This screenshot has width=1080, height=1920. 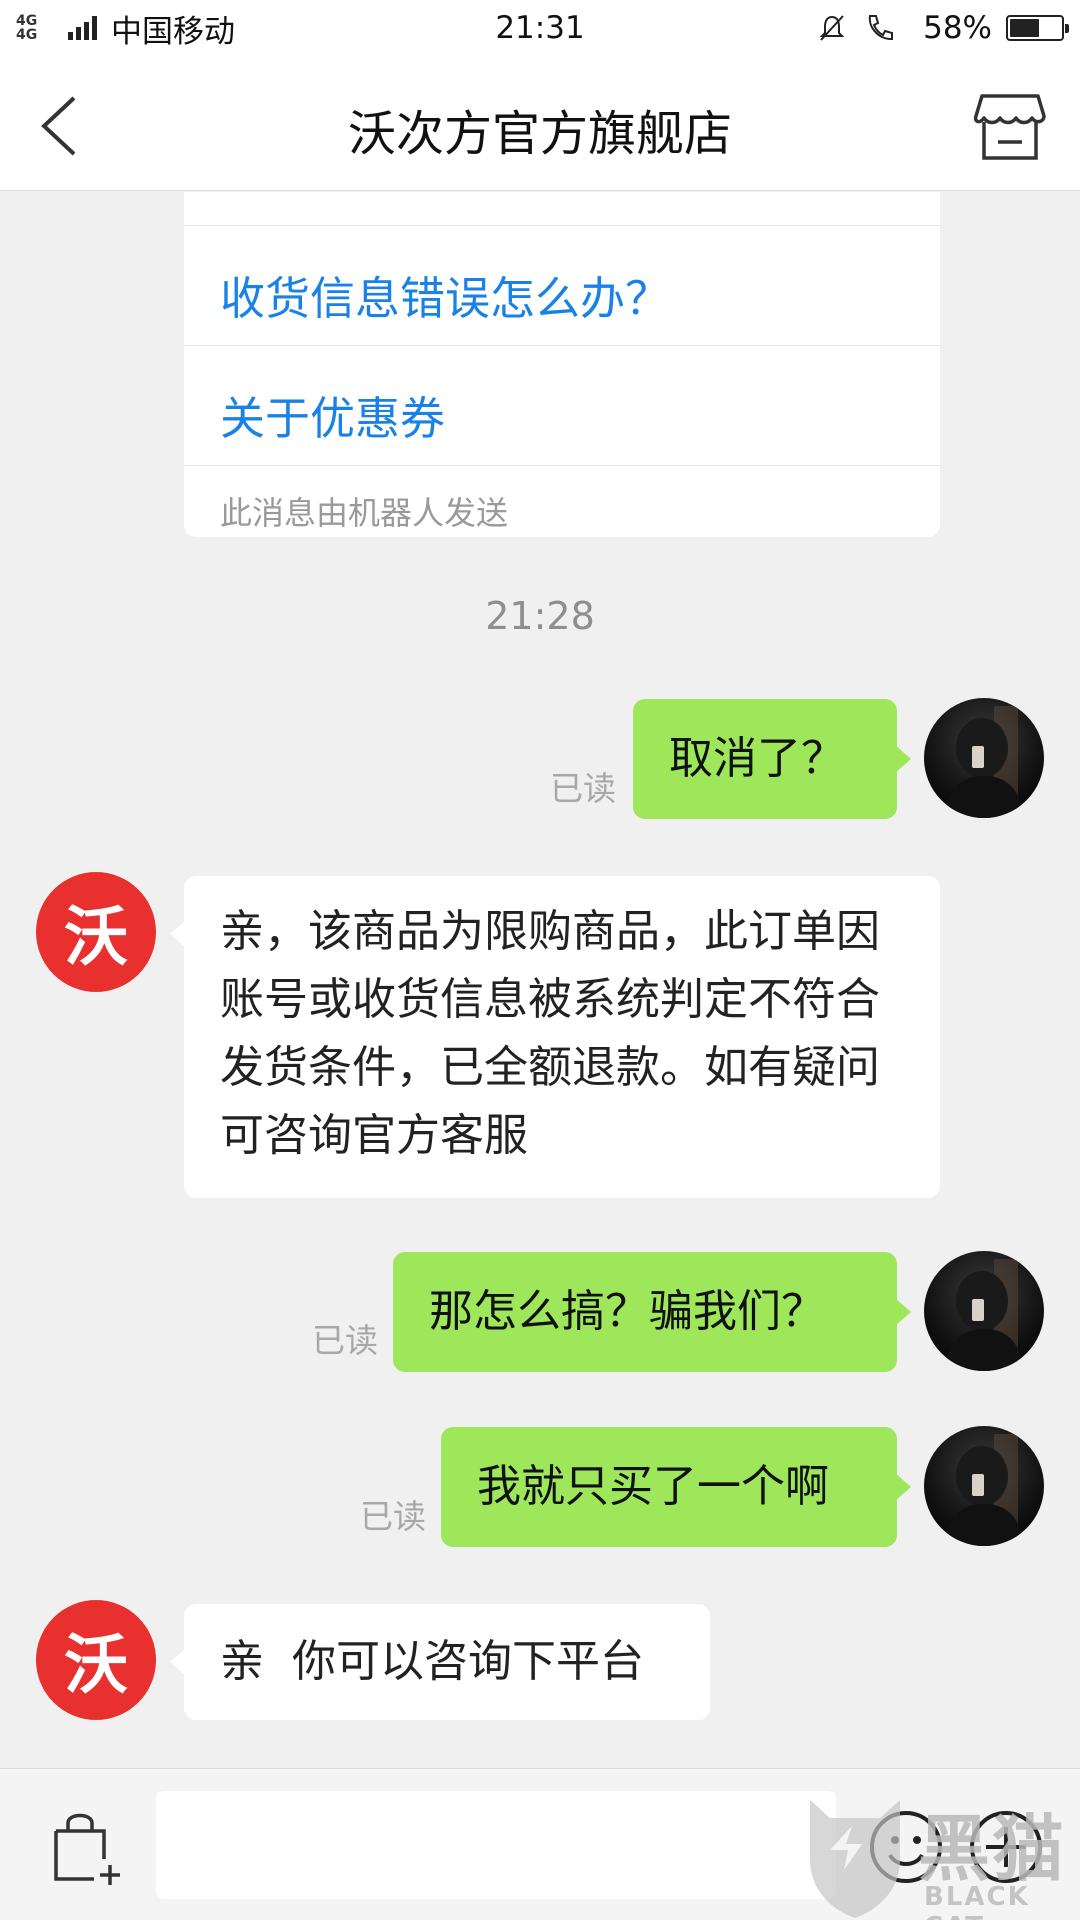 I want to click on smiley-icon, so click(x=906, y=1847).